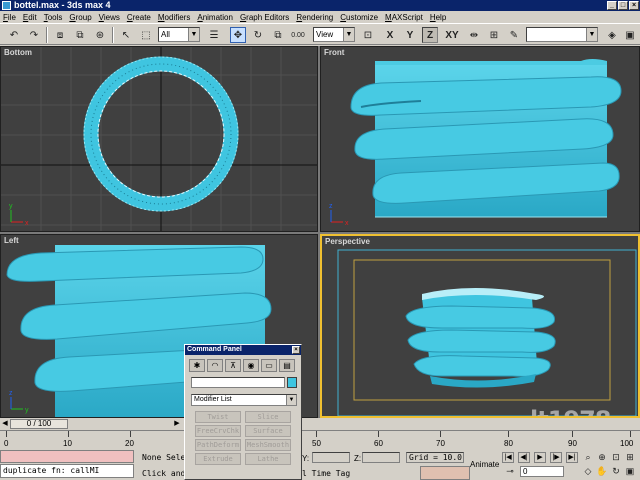 This screenshot has height=480, width=640. What do you see at coordinates (602, 457) in the screenshot?
I see `zoom-all-icon: ⊕` at bounding box center [602, 457].